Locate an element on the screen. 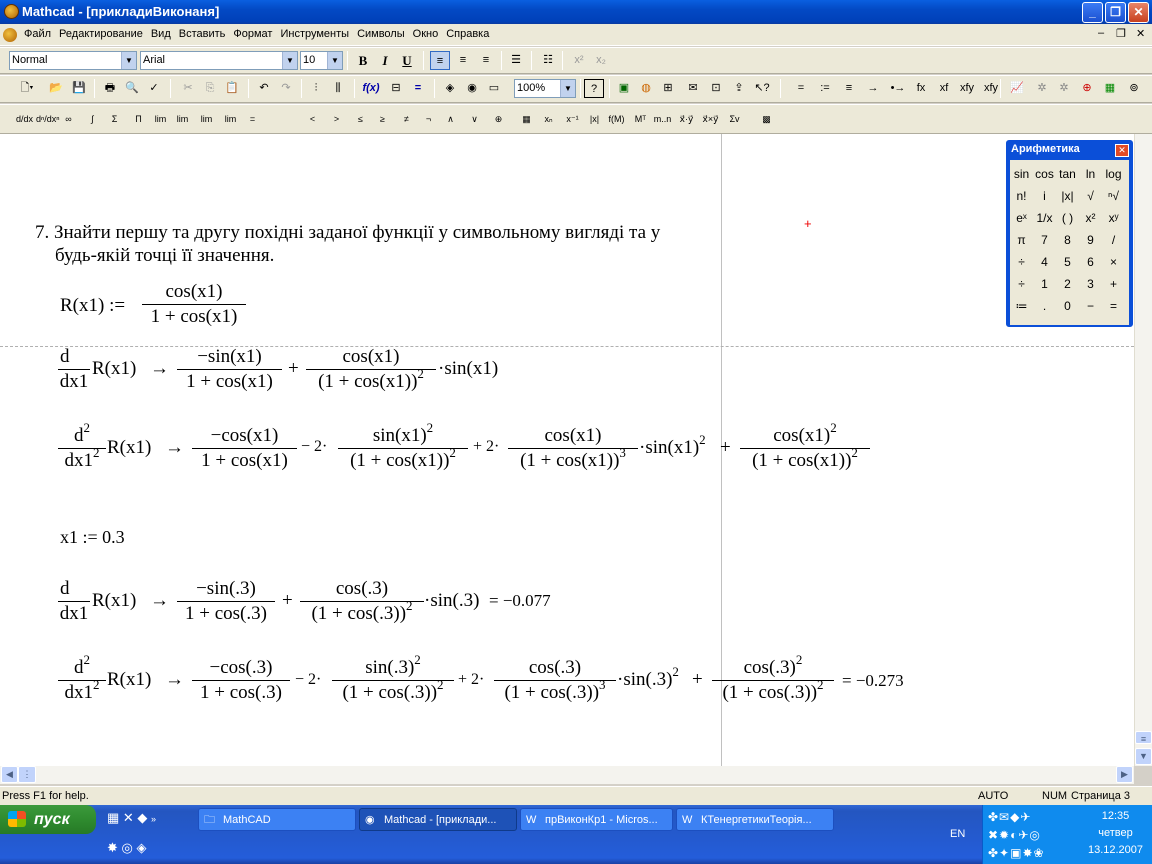 The width and height of the screenshot is (1152, 864). calculus-toolbar-icon: xₙ is located at coordinates (548, 119).